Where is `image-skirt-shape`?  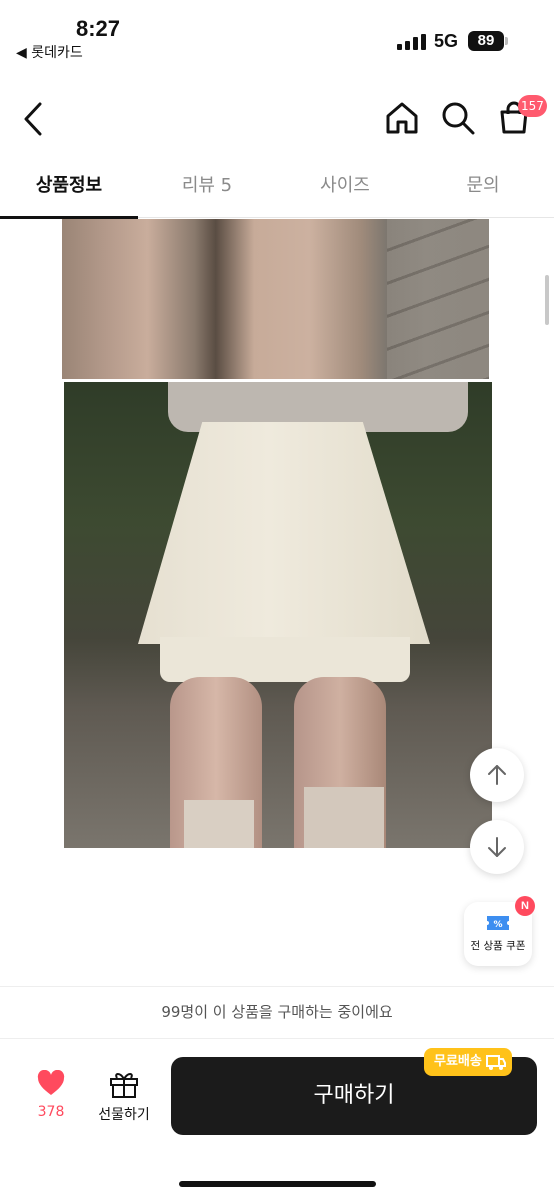
image-skirt-shape is located at coordinates (284, 533).